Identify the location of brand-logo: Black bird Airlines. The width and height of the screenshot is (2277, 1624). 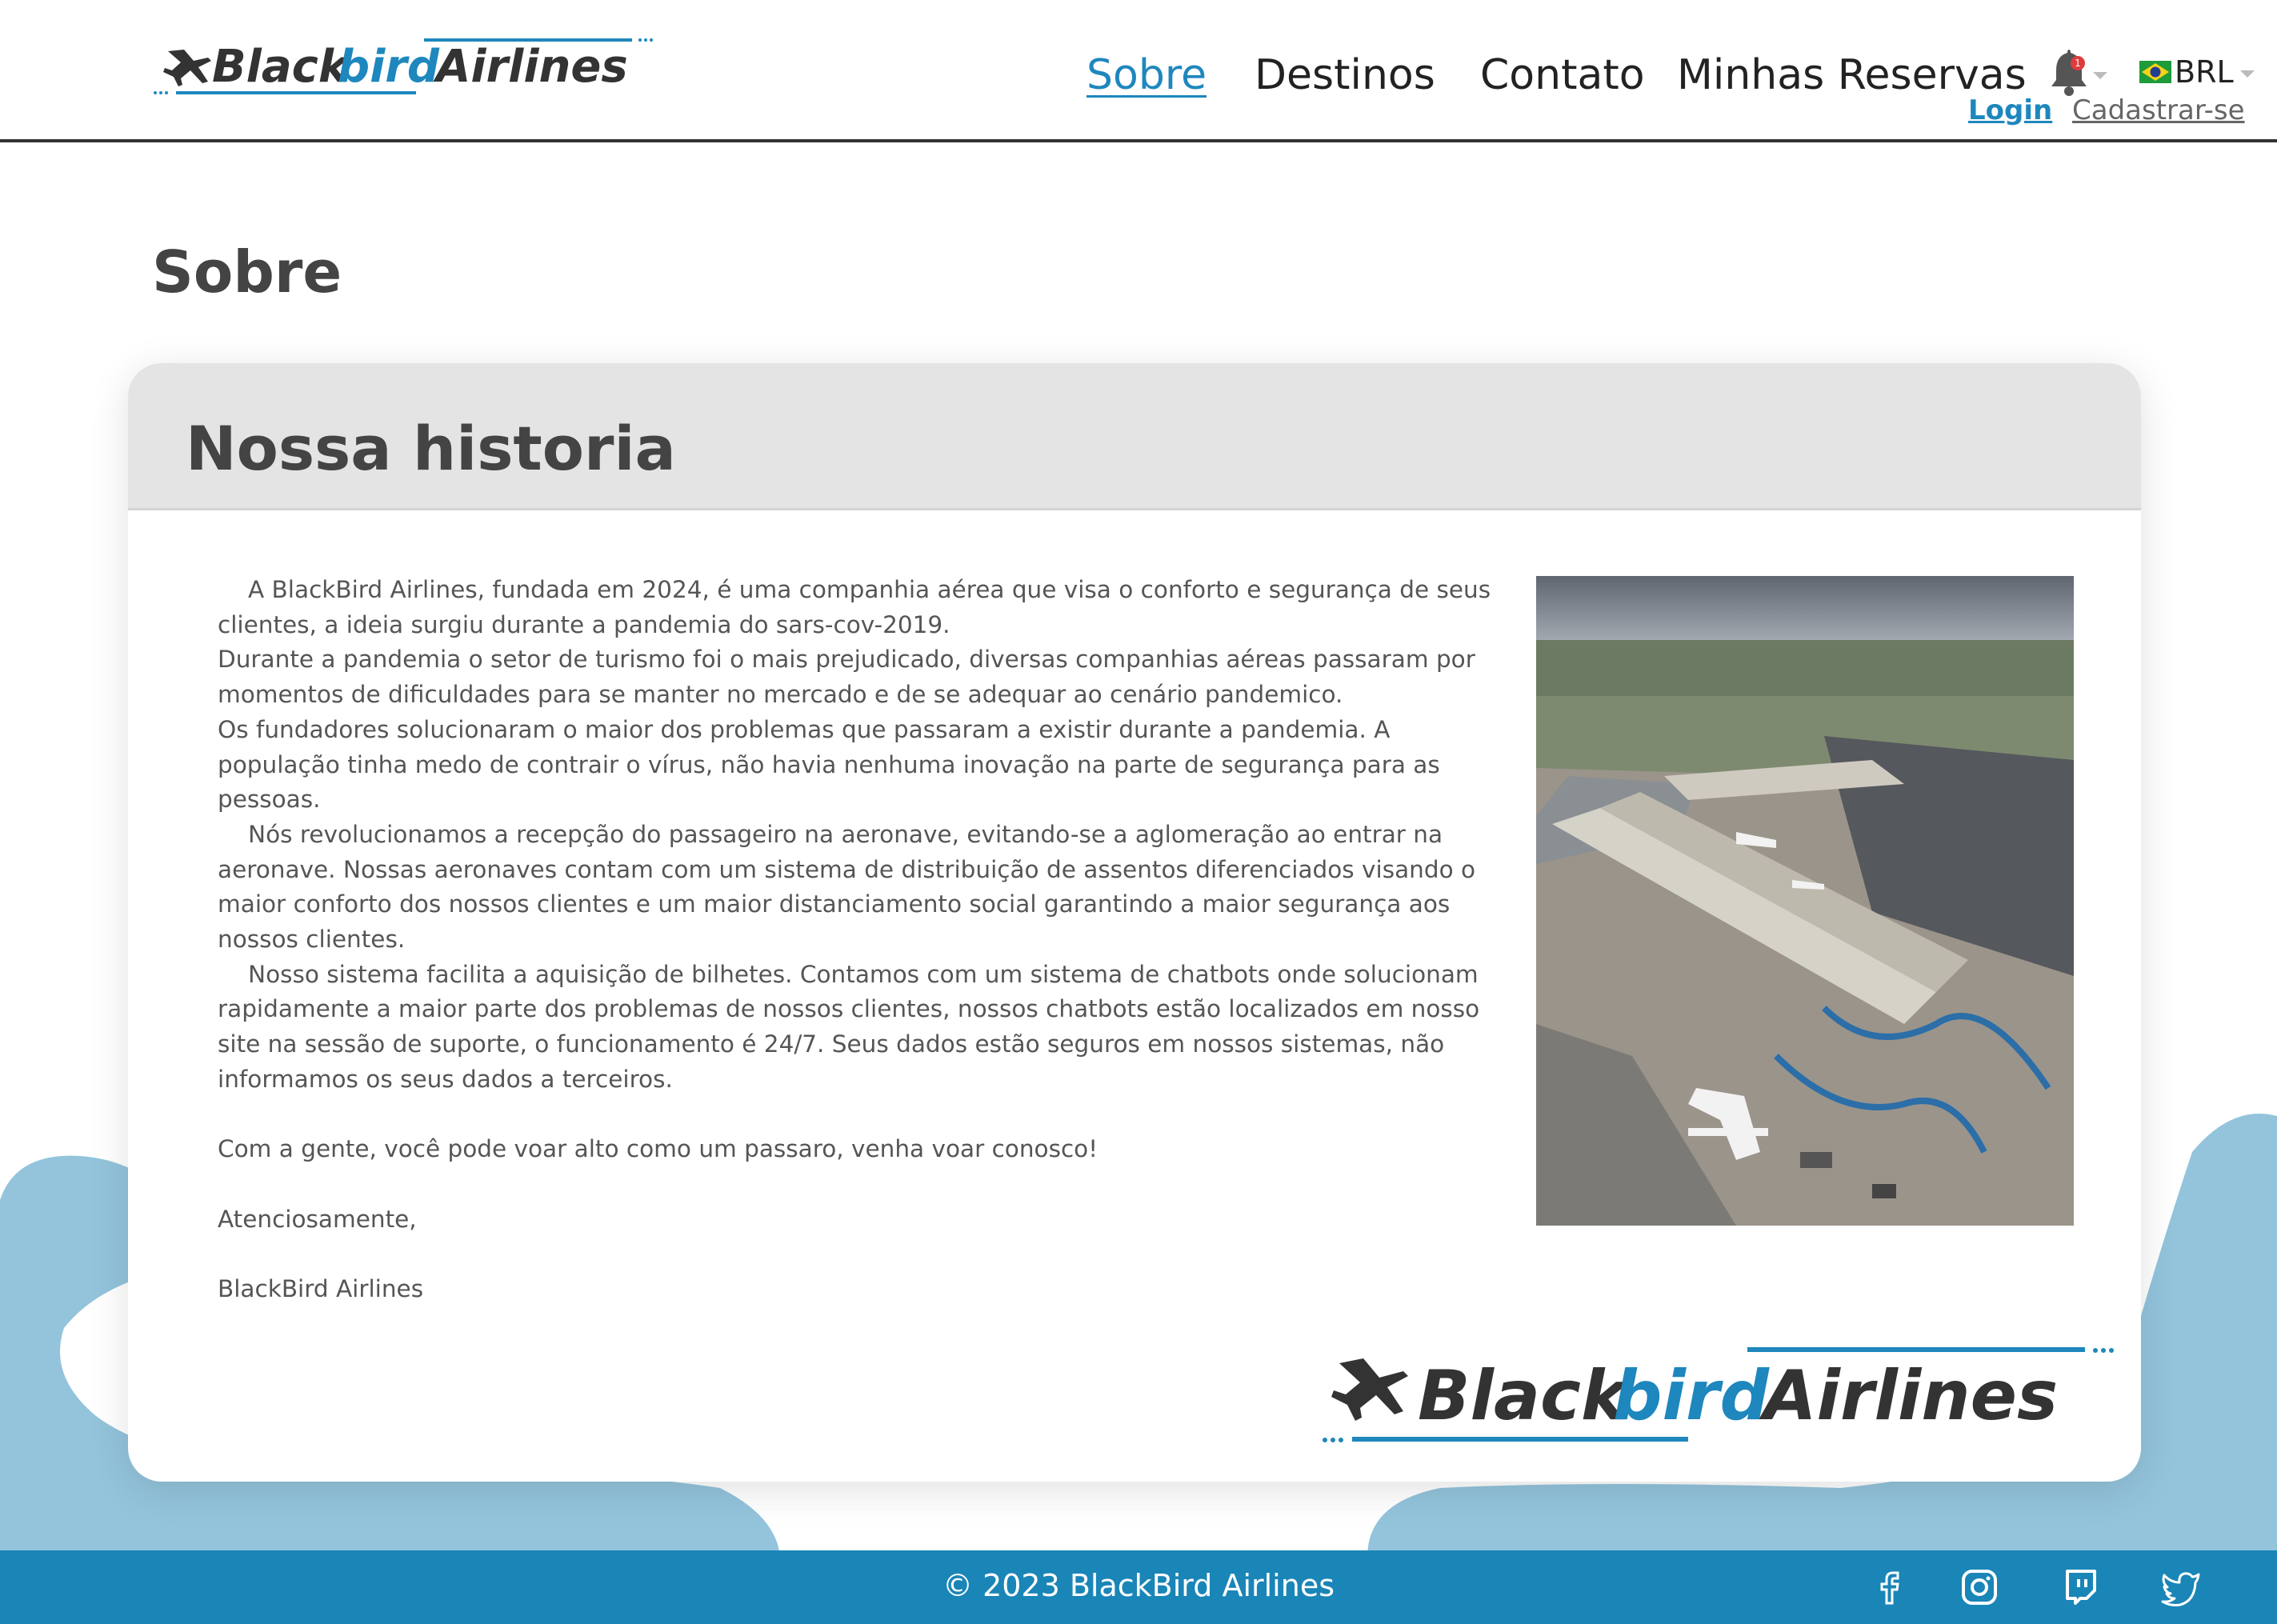
(412, 68).